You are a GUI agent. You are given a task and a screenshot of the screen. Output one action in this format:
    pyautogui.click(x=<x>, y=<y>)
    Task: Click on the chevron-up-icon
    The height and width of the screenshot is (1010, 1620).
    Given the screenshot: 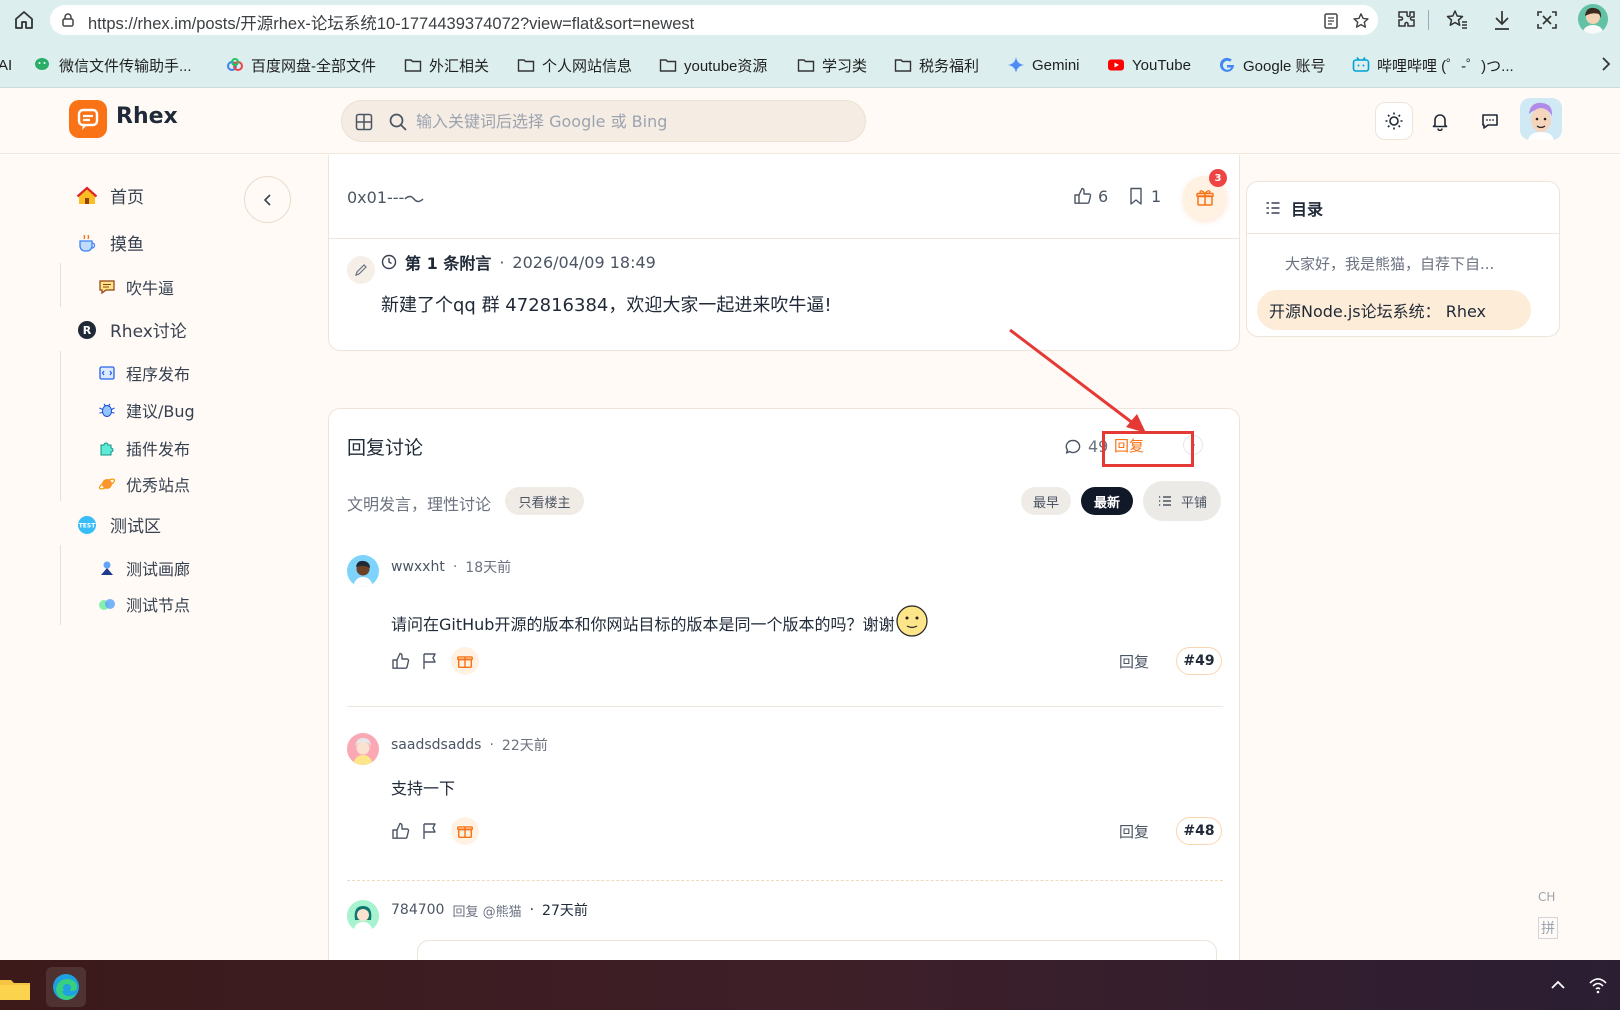 What is the action you would take?
    pyautogui.click(x=1558, y=985)
    